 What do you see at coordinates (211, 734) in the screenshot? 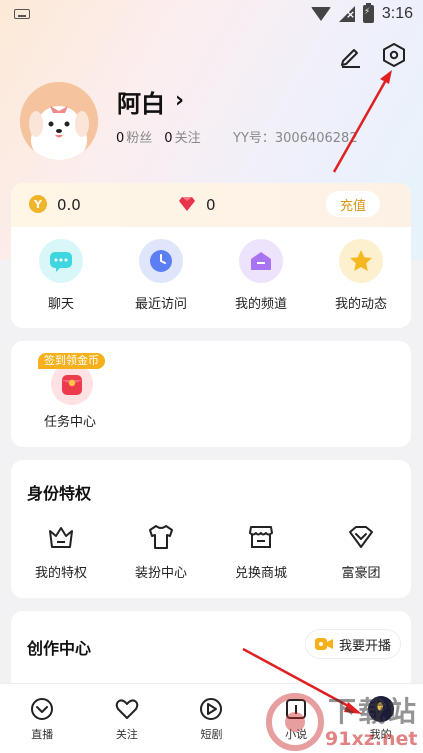
I see `nav-label: 短剧` at bounding box center [211, 734].